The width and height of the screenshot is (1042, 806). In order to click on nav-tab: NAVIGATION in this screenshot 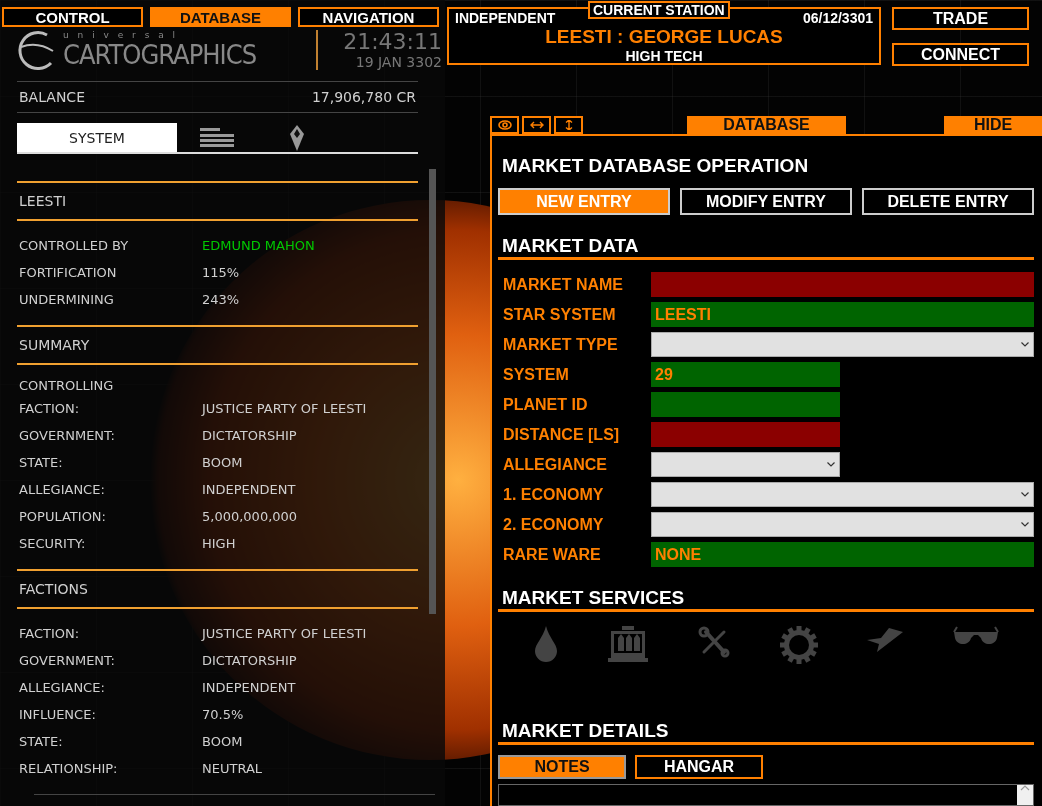, I will do `click(368, 17)`.